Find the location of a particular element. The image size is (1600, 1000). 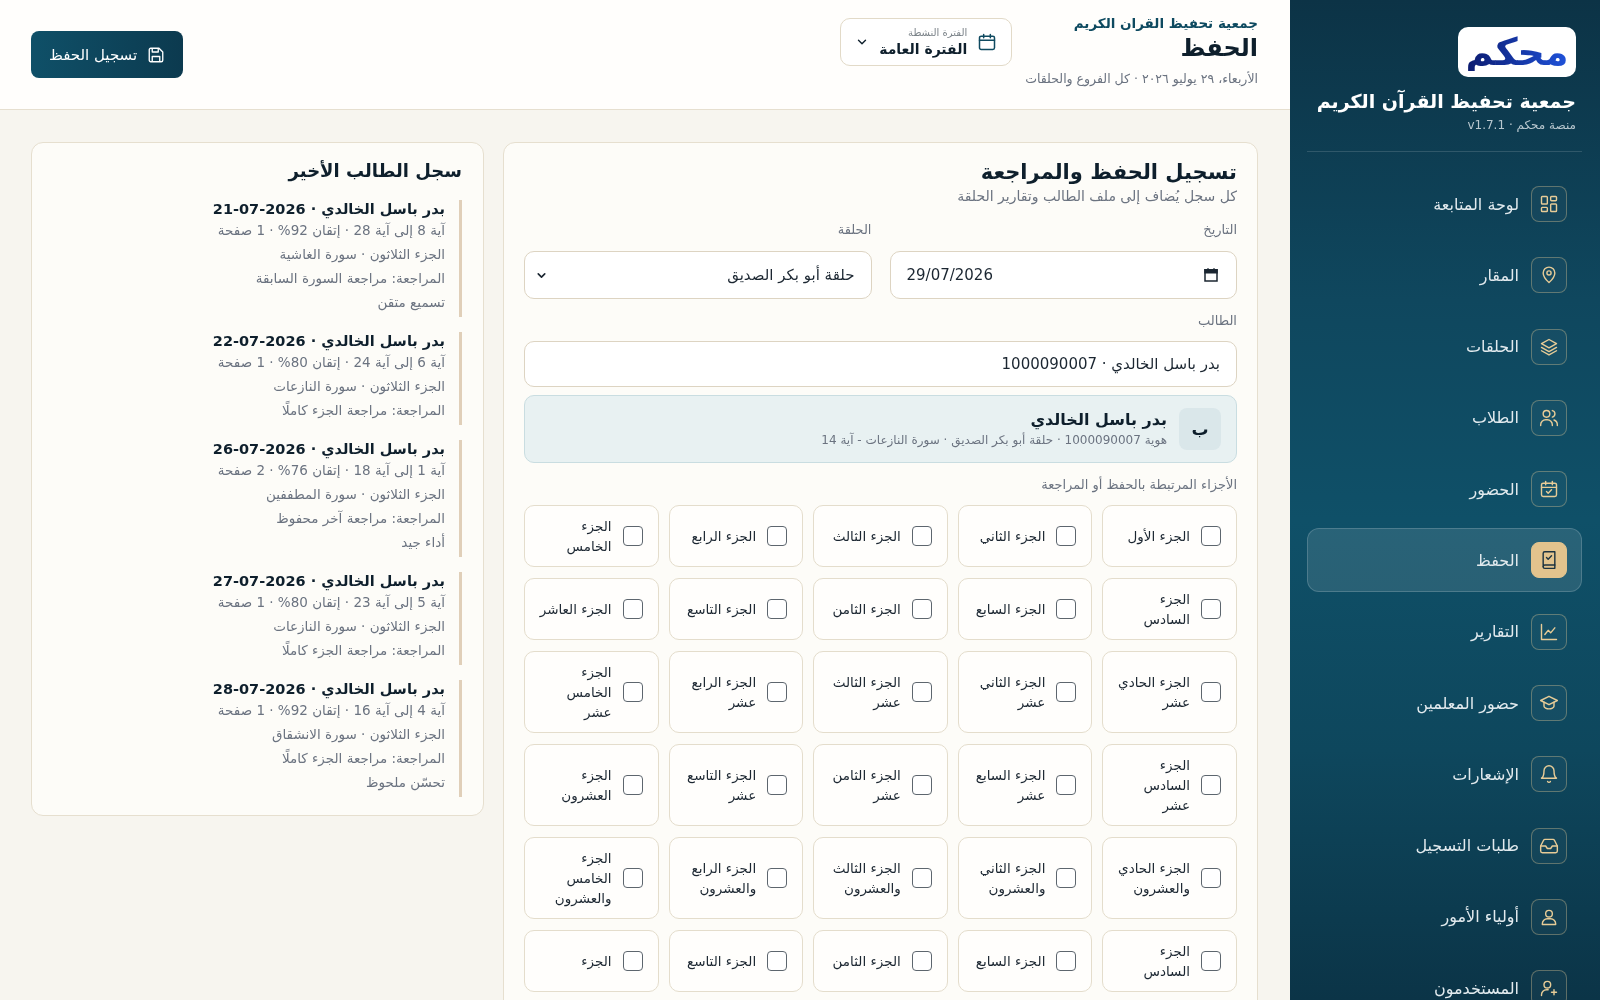

juz-option: الجزء الأول is located at coordinates (1169, 536).